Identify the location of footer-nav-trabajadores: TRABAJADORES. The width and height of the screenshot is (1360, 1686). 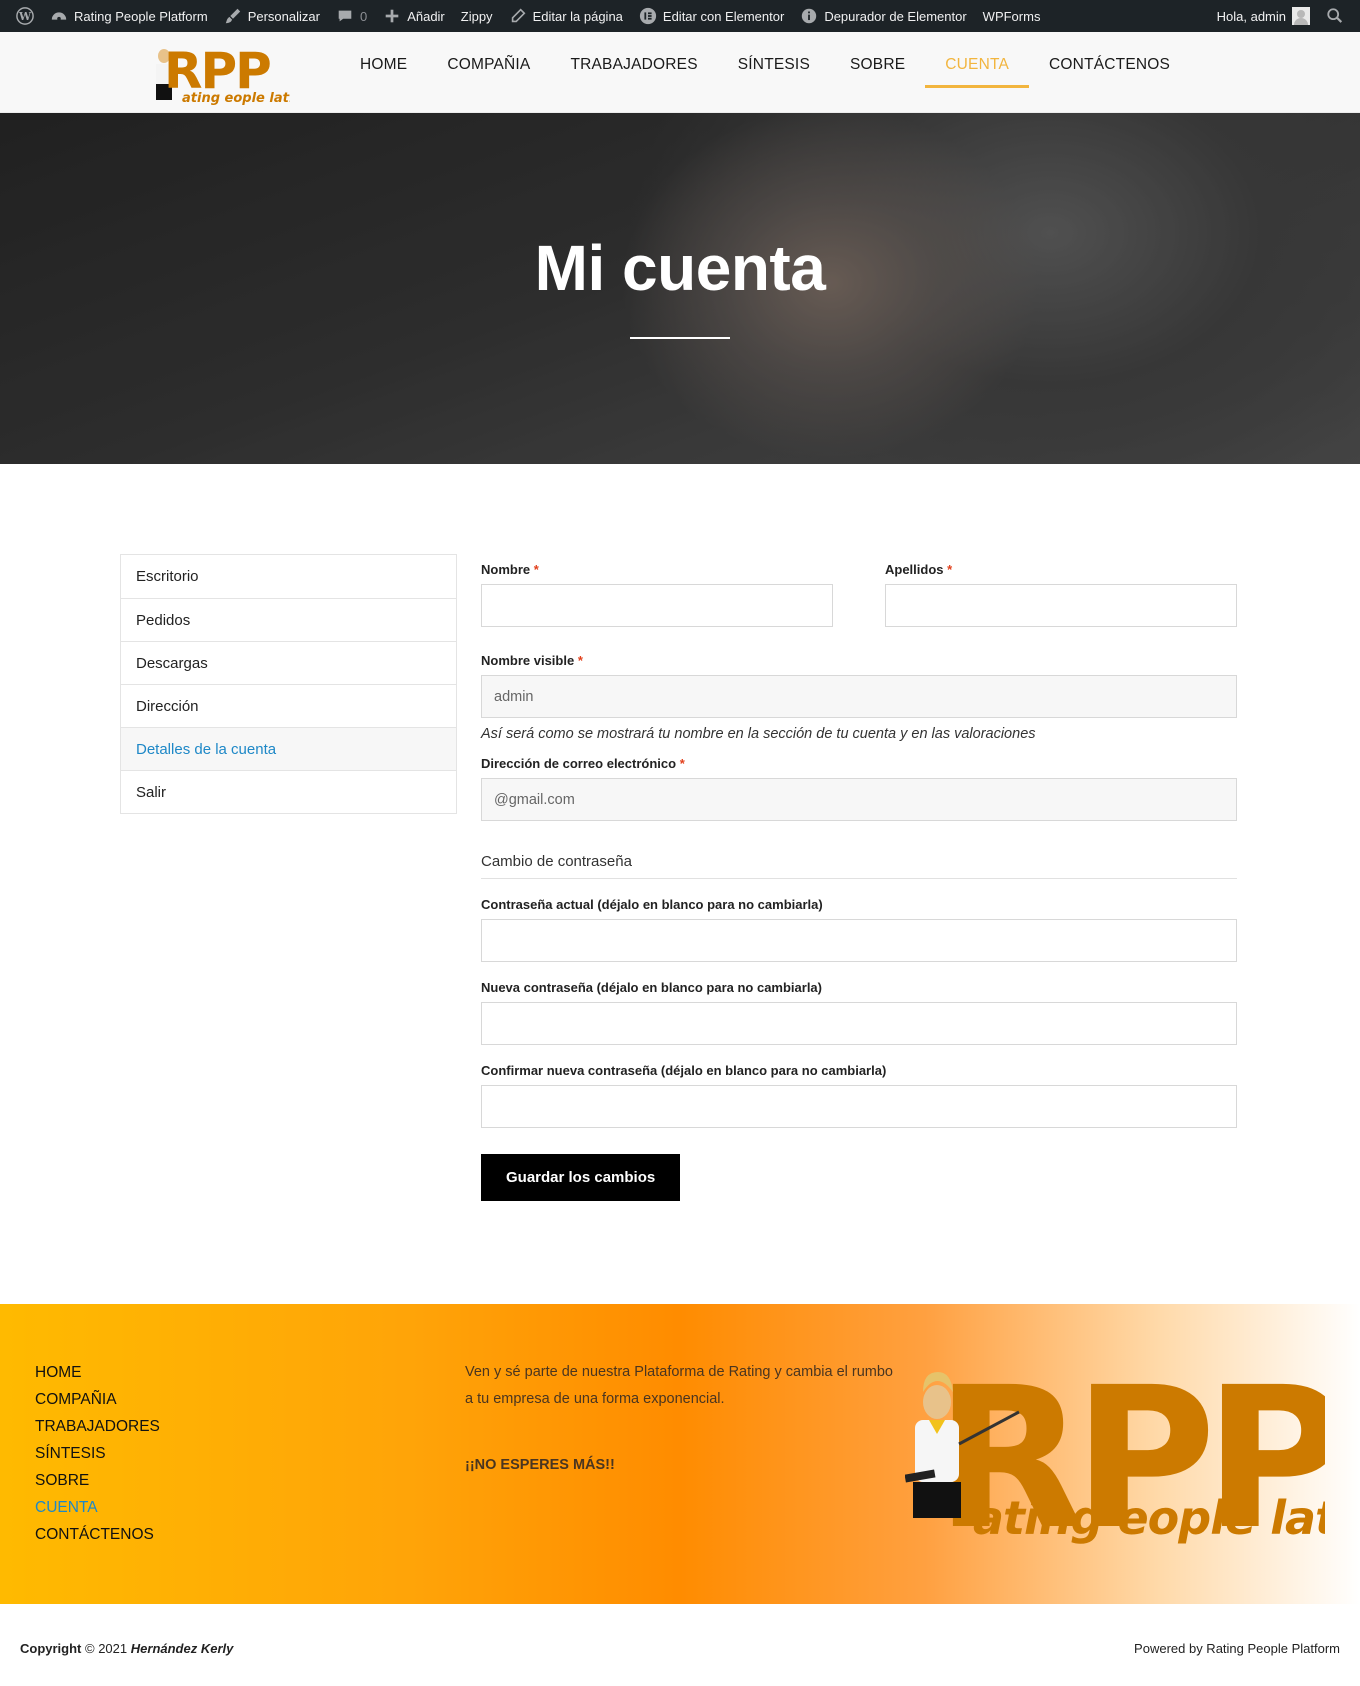
(97, 1426).